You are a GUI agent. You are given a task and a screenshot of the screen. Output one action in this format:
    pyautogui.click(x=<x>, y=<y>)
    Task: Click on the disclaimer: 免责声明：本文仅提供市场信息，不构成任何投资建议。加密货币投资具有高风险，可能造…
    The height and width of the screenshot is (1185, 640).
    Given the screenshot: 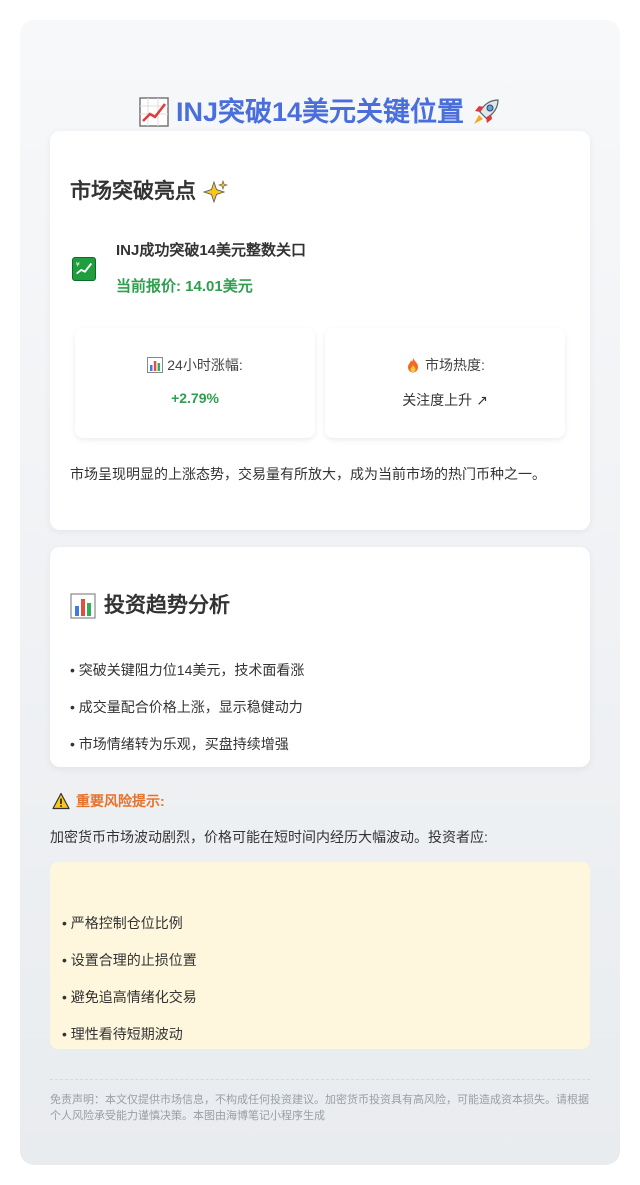 What is the action you would take?
    pyautogui.click(x=319, y=1108)
    